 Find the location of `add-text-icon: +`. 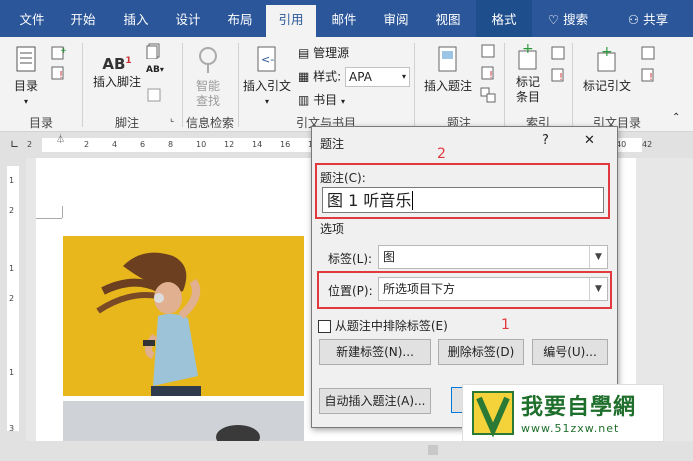

add-text-icon: + is located at coordinates (59, 54).